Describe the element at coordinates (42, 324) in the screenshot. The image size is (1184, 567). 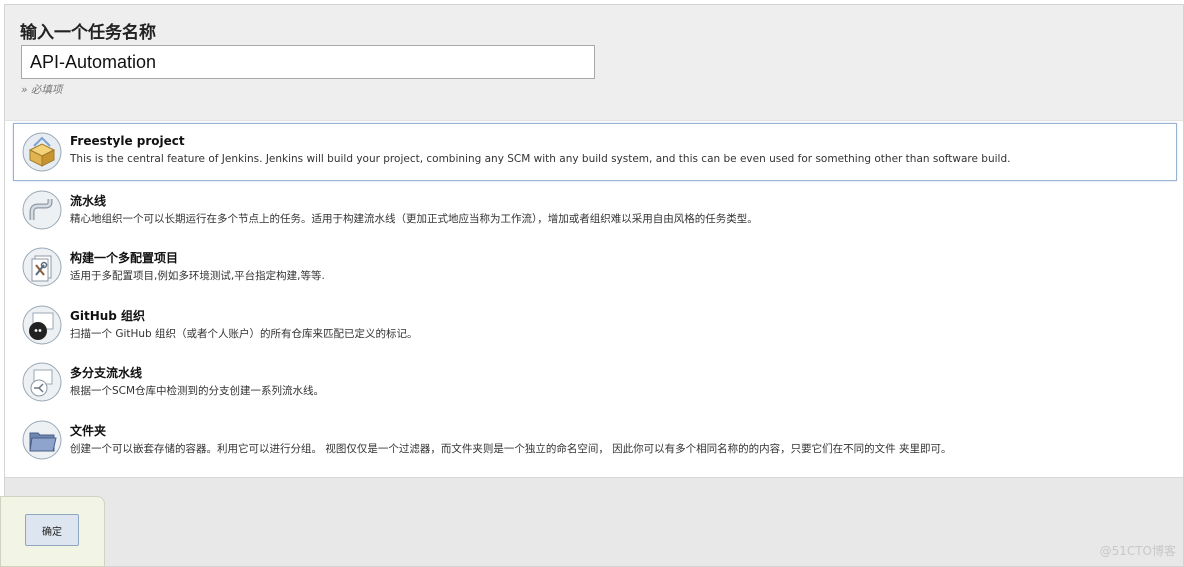
I see `github-icon` at that location.